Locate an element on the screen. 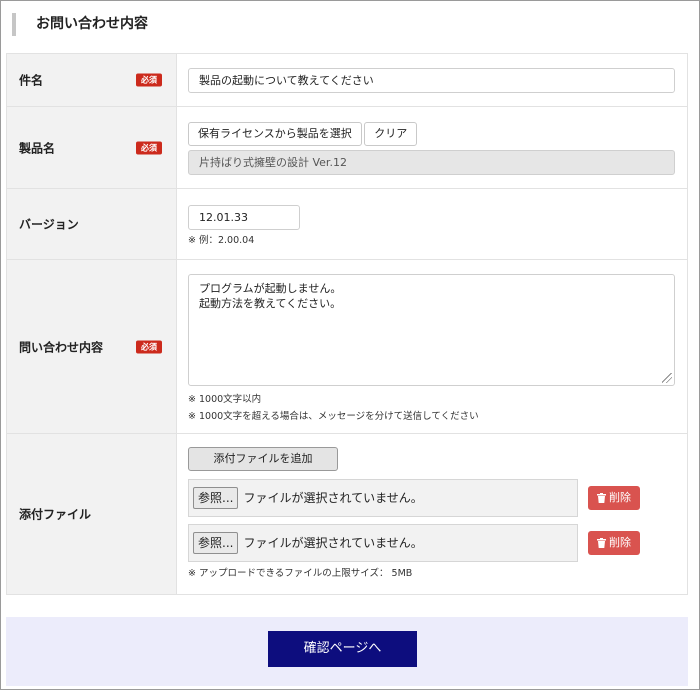  inquiry-textarea: プログラムが起動しません。 起動方法を教えてください。 is located at coordinates (431, 330).